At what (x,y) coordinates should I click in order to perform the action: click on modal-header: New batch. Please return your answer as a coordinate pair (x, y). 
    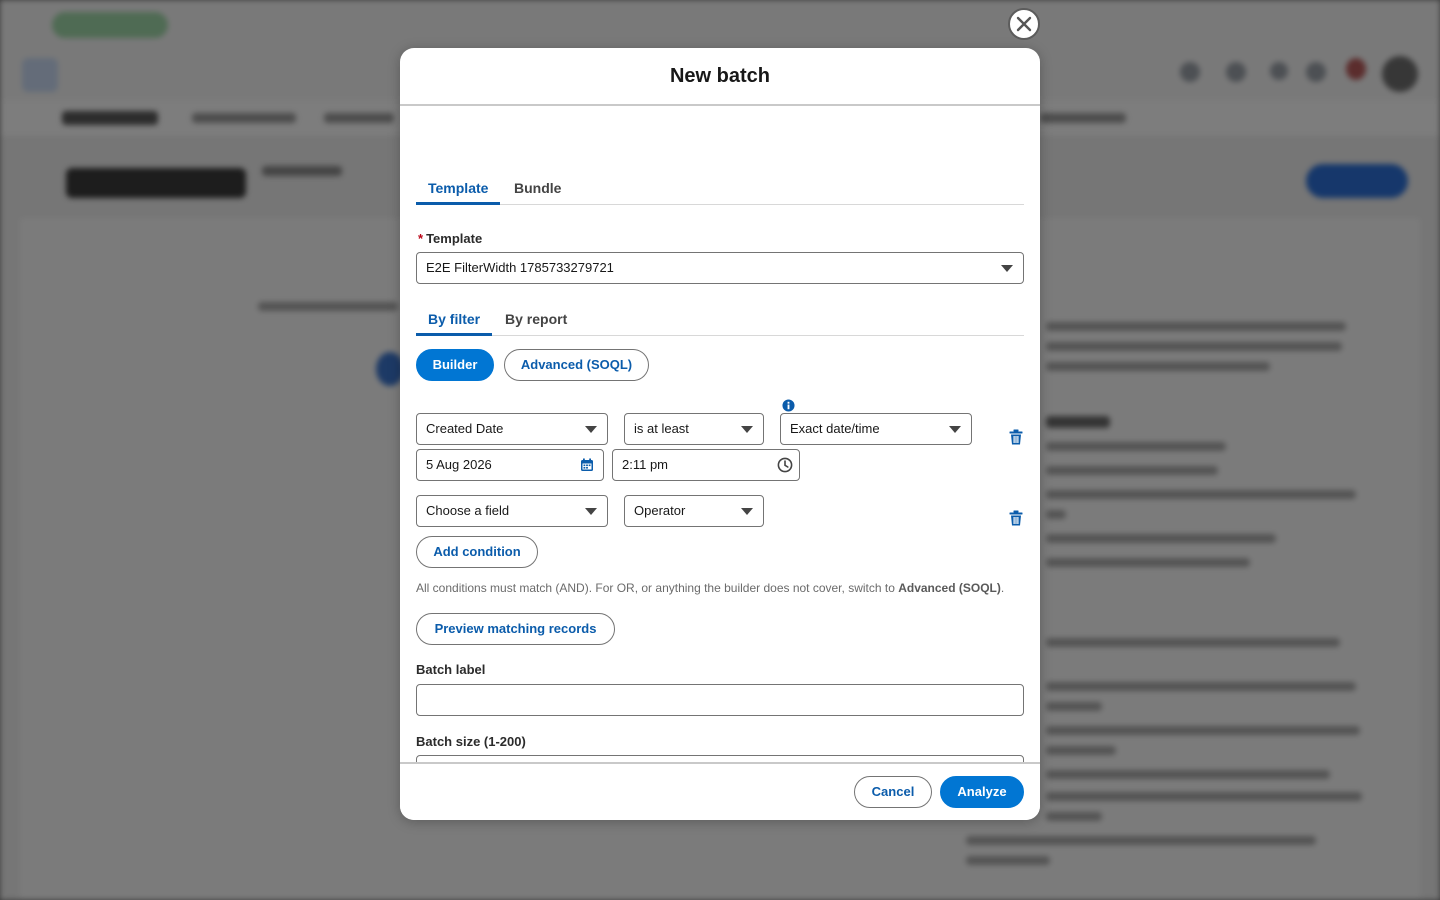
    Looking at the image, I should click on (720, 77).